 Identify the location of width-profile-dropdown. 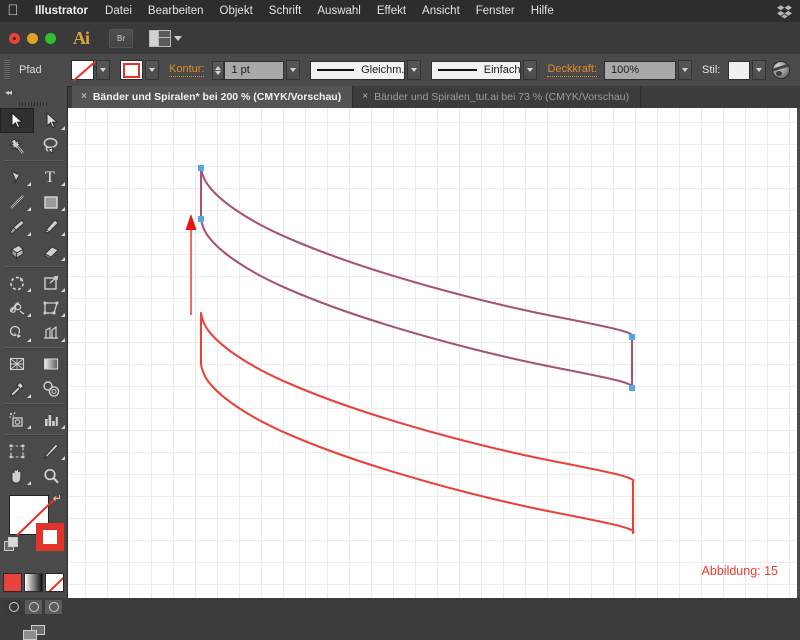
(414, 70).